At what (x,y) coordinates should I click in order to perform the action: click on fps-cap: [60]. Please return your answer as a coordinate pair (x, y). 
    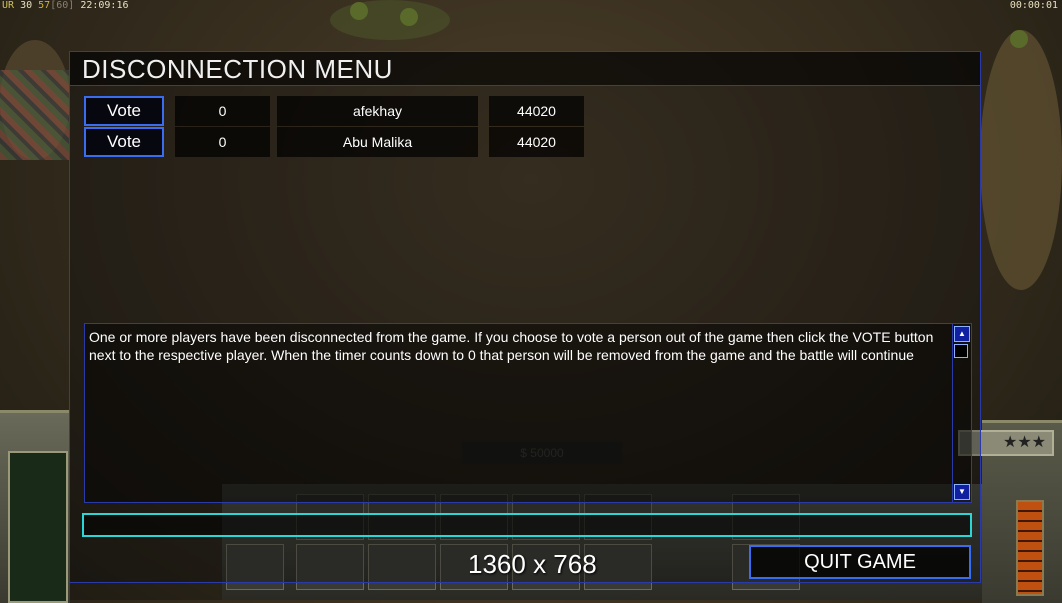
    Looking at the image, I should click on (62, 5).